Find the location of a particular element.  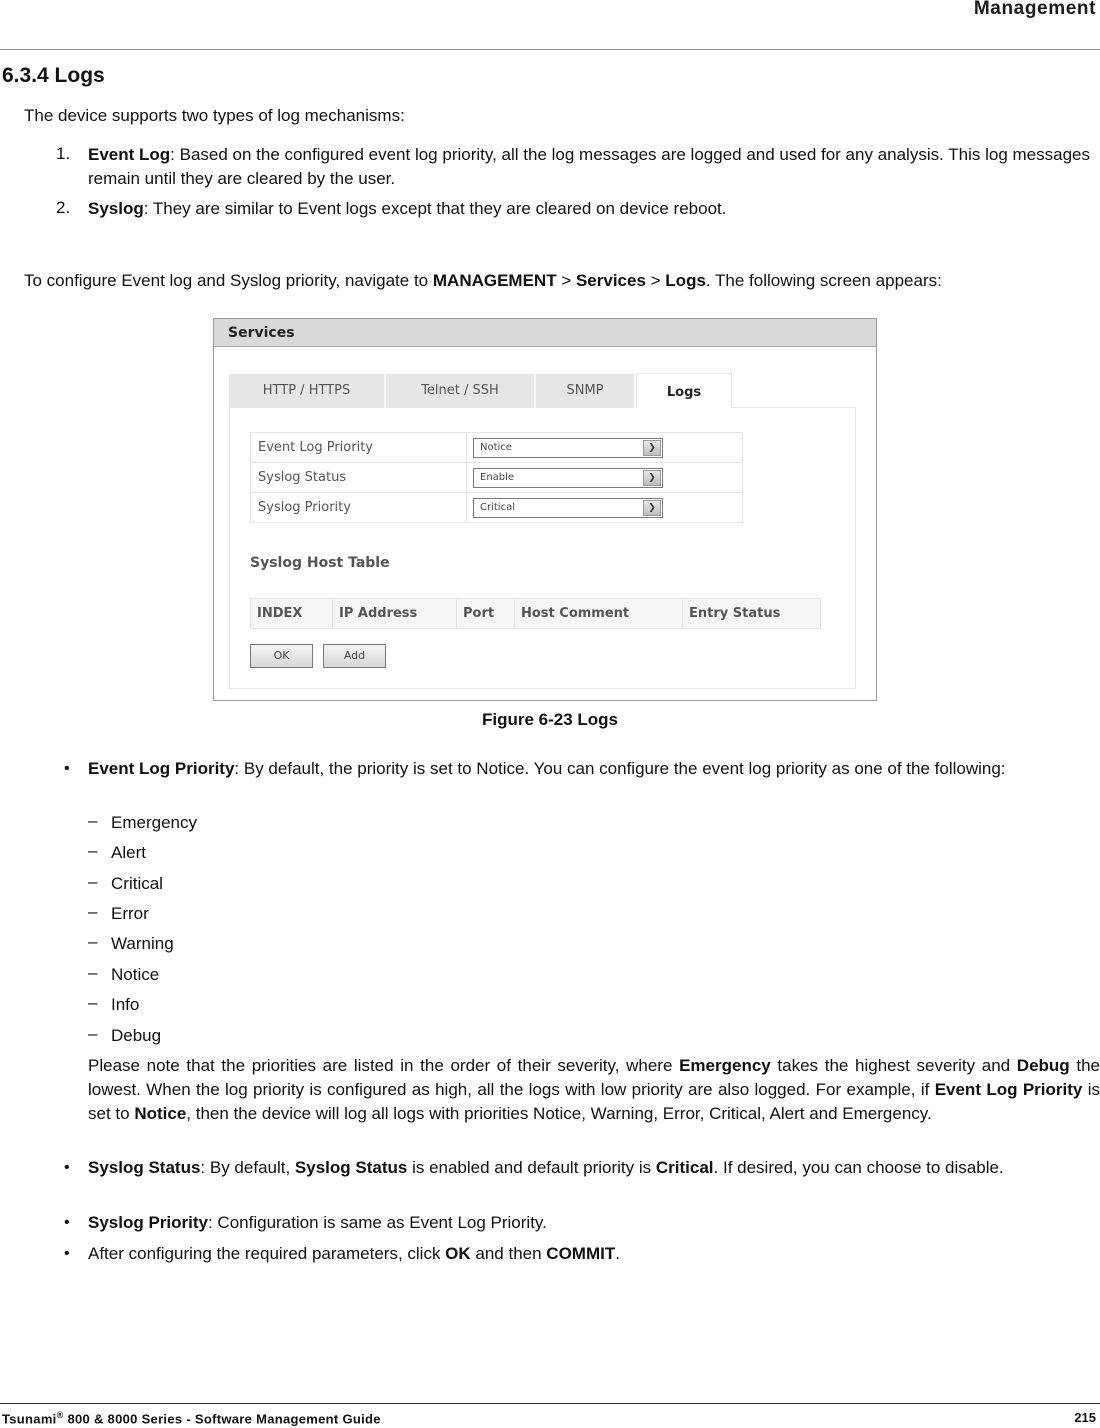

syslog-status-label: Syslog Status is located at coordinates (358, 477).